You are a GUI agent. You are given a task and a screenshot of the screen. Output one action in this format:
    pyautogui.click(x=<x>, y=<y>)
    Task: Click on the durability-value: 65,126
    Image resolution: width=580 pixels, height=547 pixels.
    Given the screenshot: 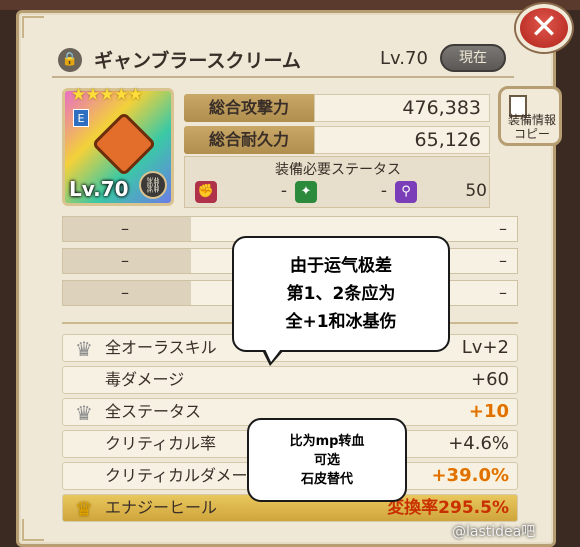 What is the action you would take?
    pyautogui.click(x=402, y=140)
    